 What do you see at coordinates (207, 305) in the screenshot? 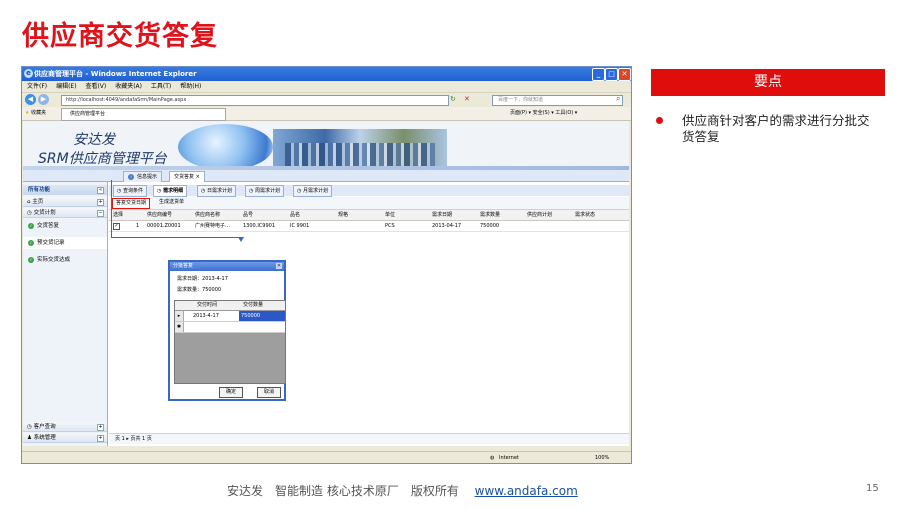
I see `col-delivery-time: 交付时间` at bounding box center [207, 305].